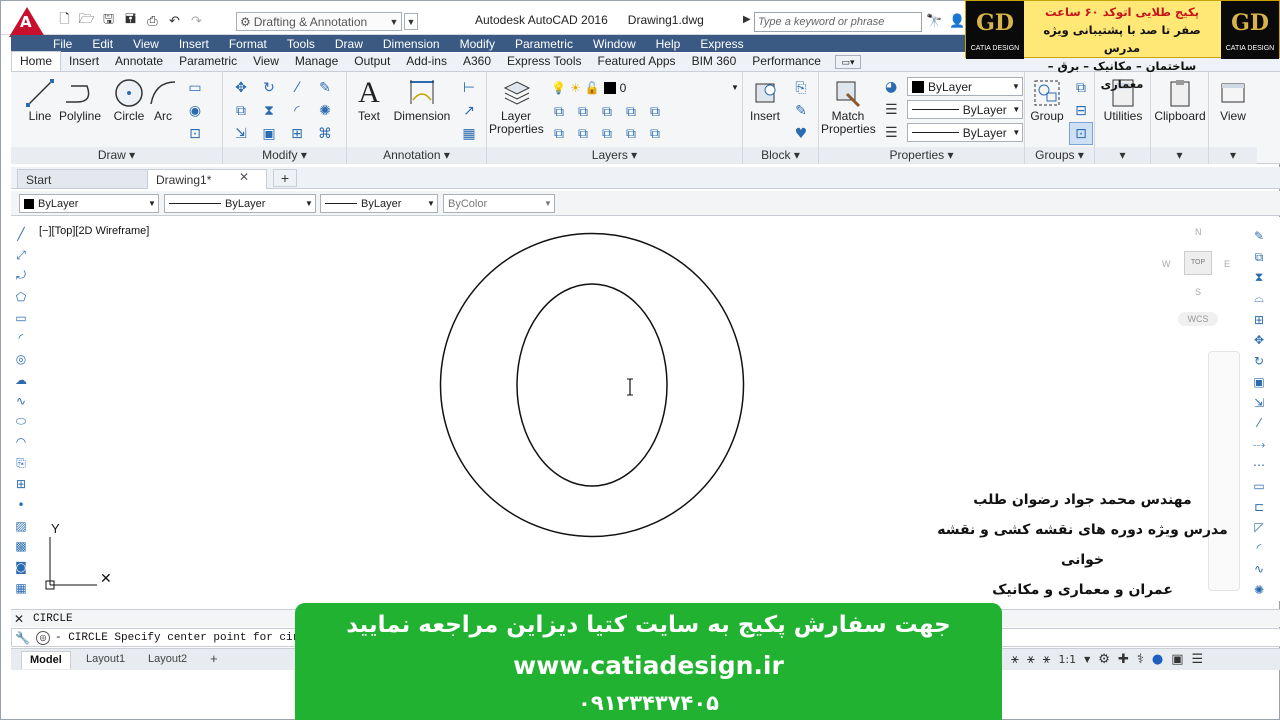 This screenshot has width=1280, height=720. What do you see at coordinates (284, 155) in the screenshot?
I see `panel-title-modify: Modify ▾` at bounding box center [284, 155].